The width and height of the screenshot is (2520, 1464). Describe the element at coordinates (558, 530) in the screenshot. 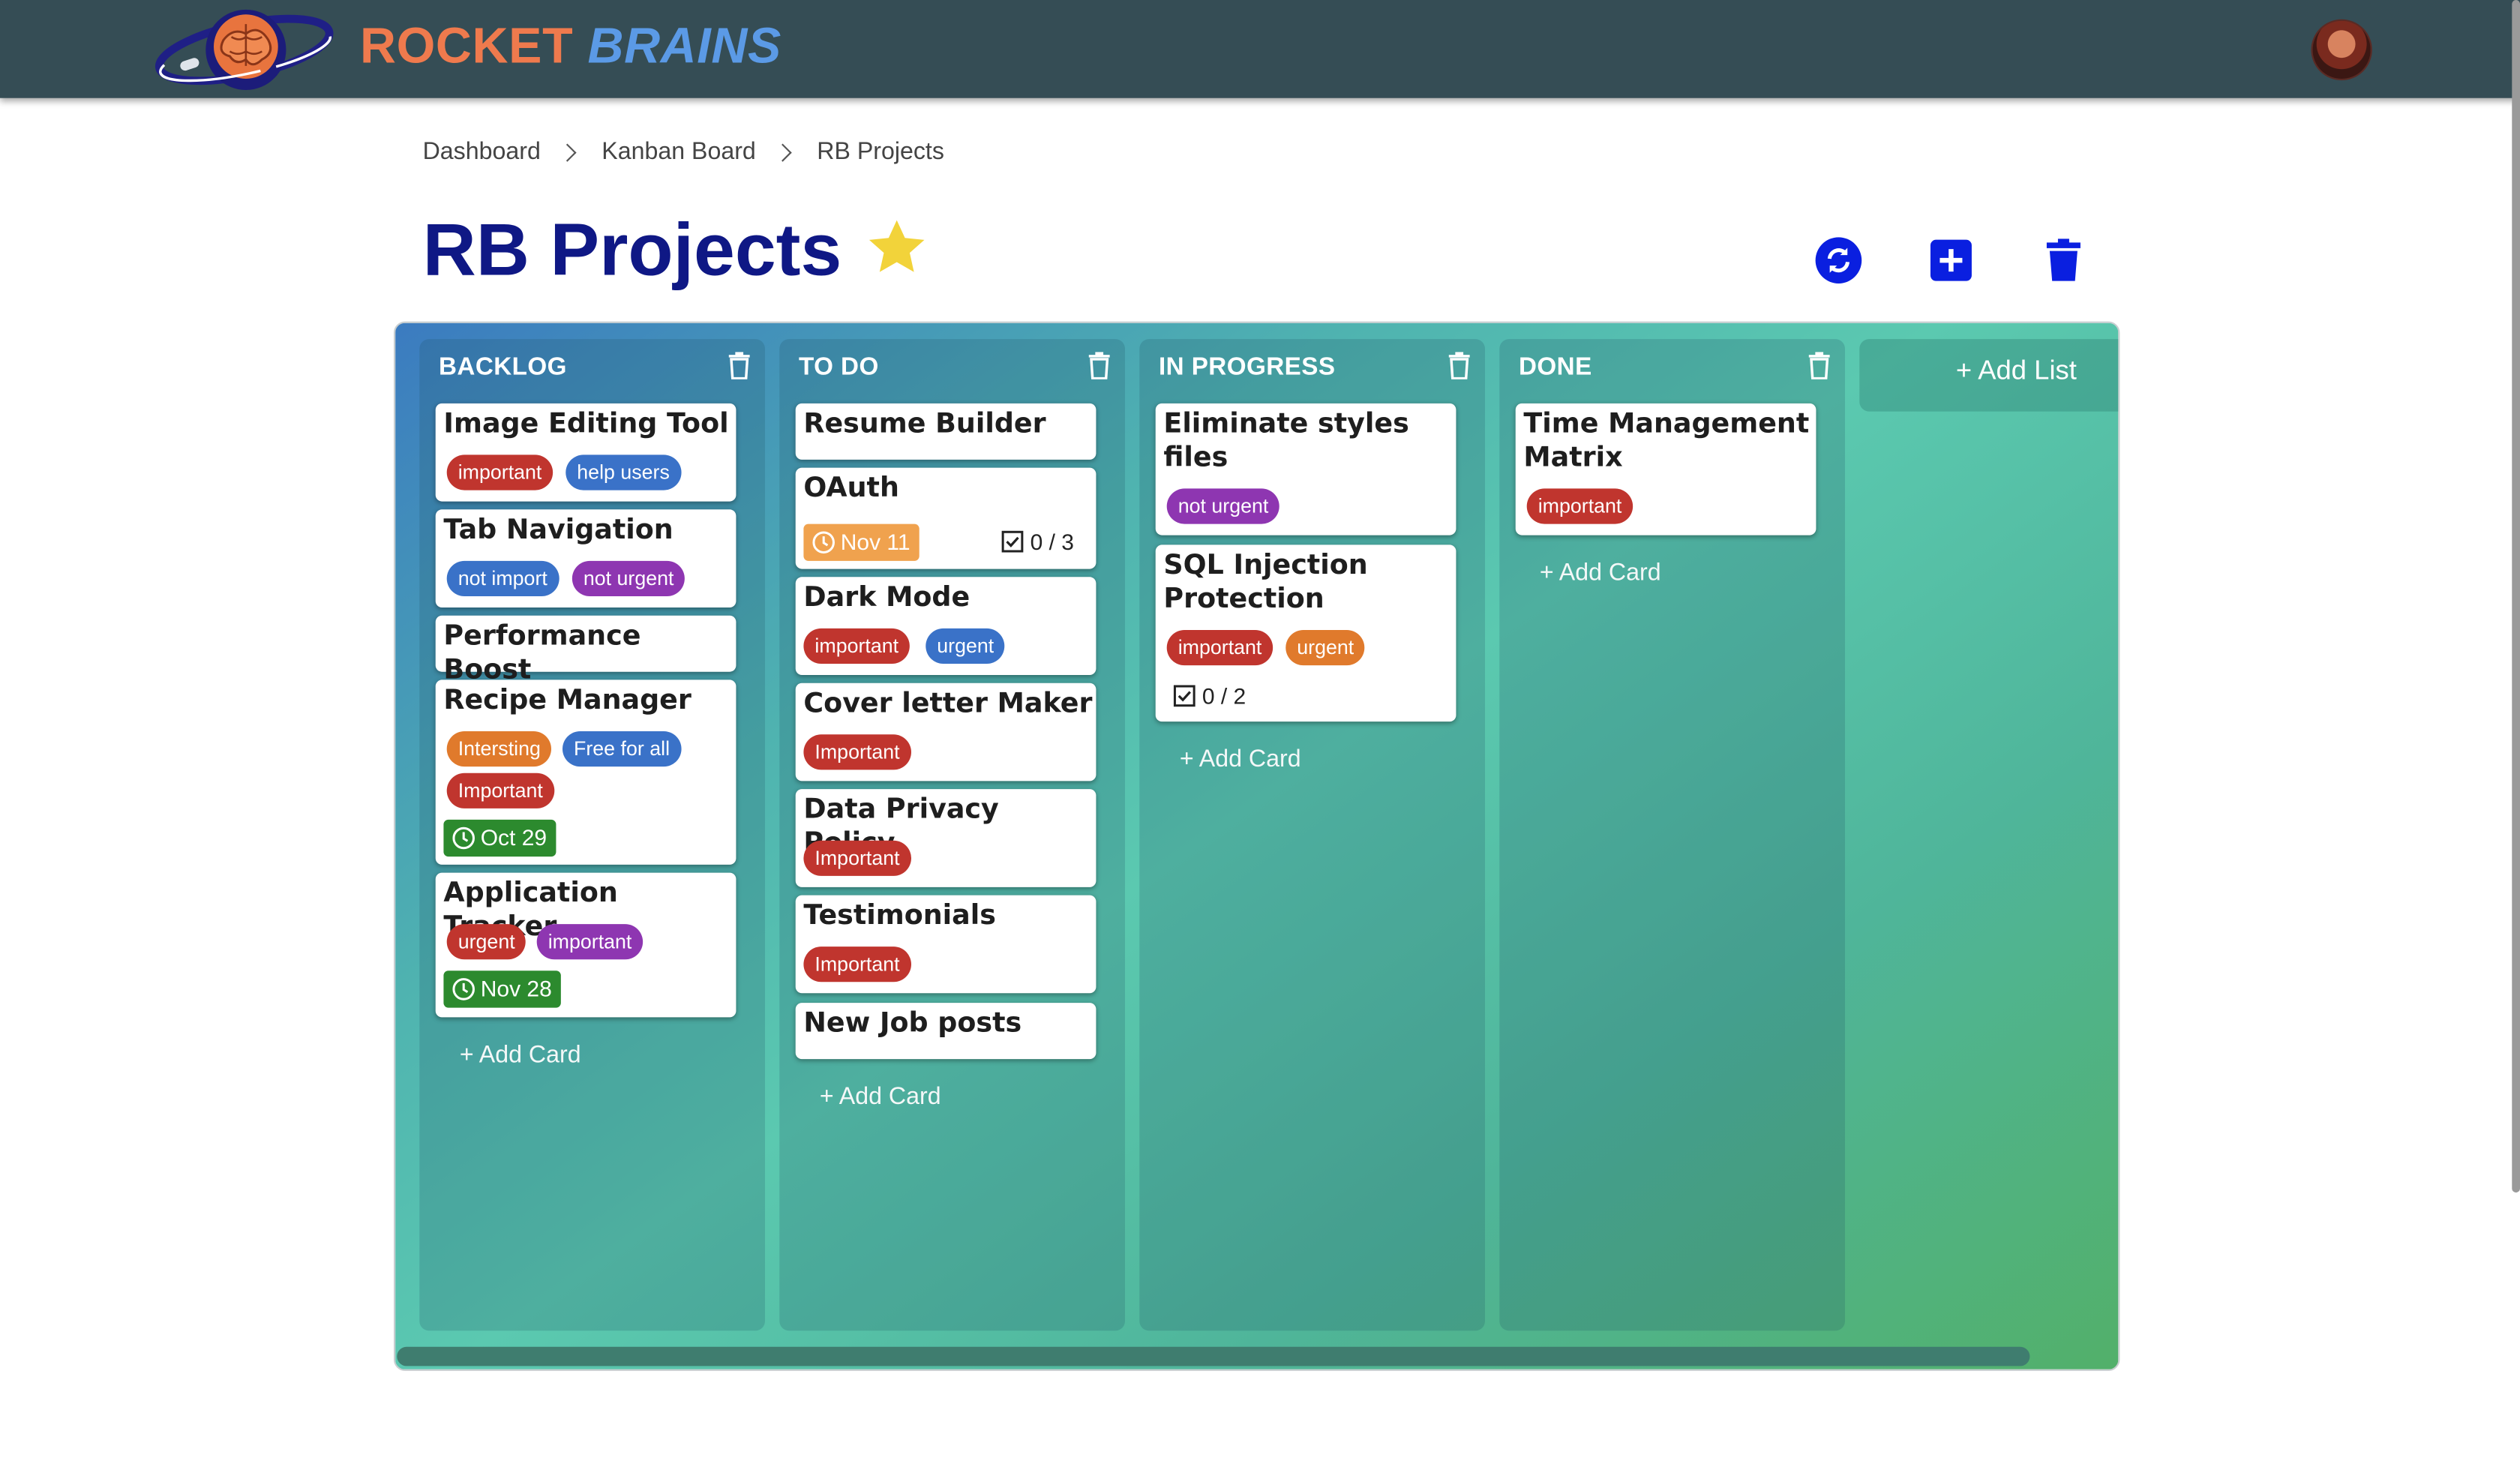

I see `card-title: Tab Navigation` at that location.